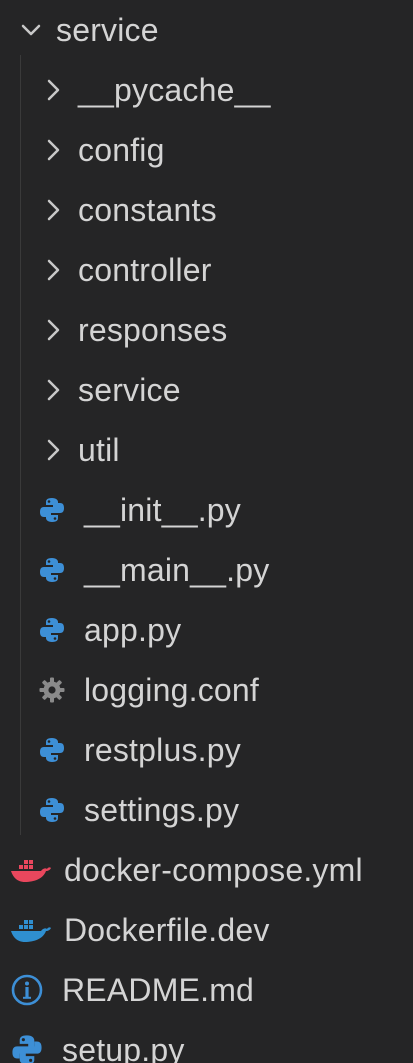  Describe the element at coordinates (213, 870) in the screenshot. I see `file-label: docker-compose.yml` at that location.